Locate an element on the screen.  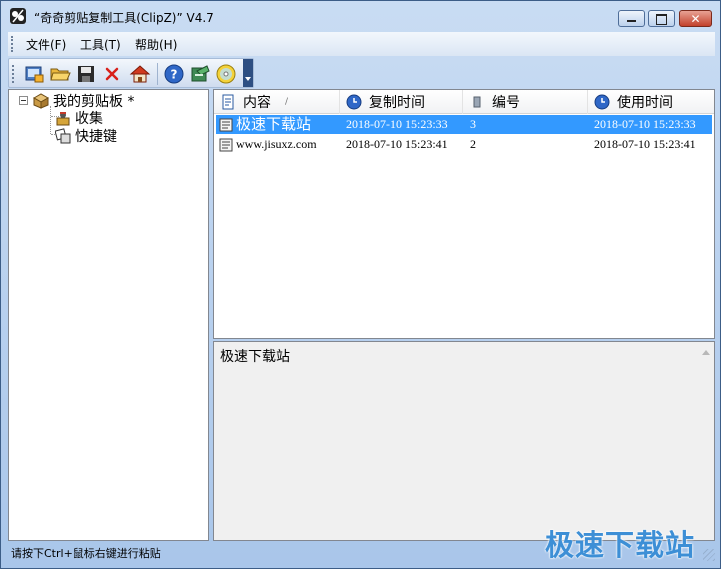
row-use-time: 2018-07-10 15:23:33 is located at coordinates (645, 124).